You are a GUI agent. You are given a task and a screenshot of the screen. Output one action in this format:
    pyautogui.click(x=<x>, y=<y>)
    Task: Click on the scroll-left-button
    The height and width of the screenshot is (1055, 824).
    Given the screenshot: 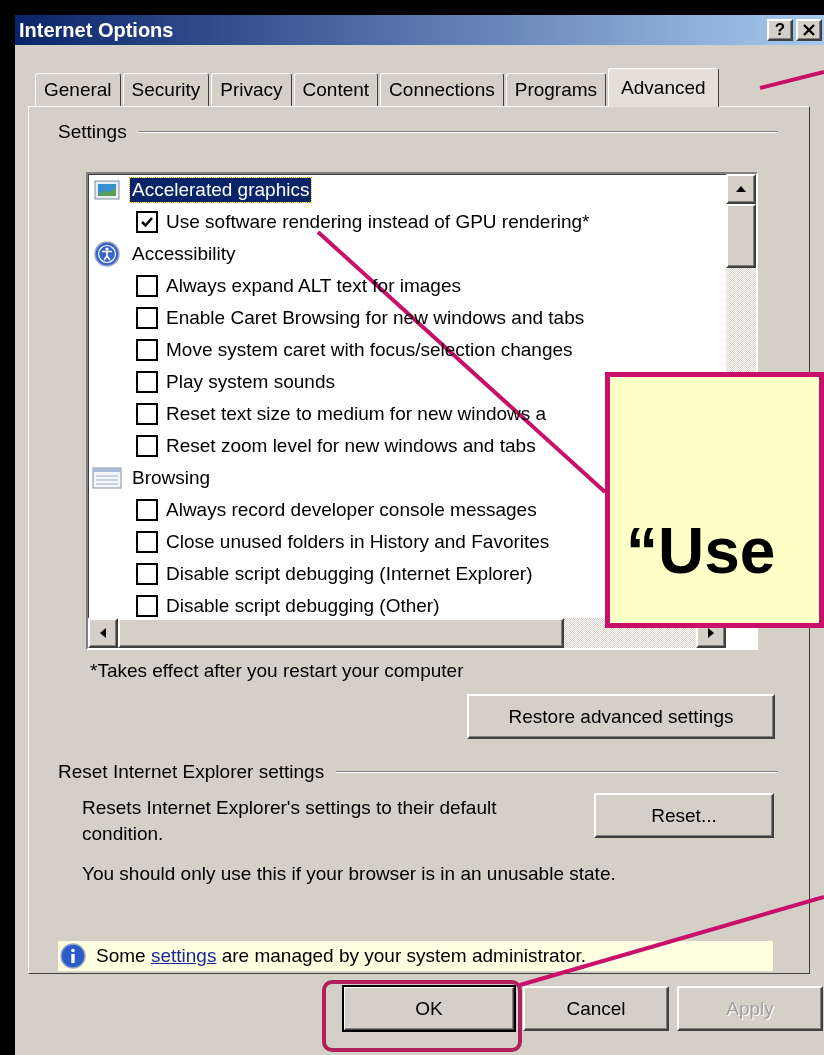 What is the action you would take?
    pyautogui.click(x=103, y=633)
    